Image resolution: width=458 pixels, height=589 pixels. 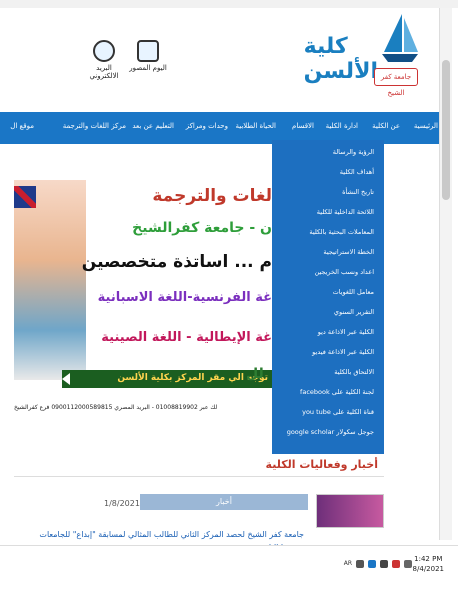 I want to click on system-clock: 1:42 PM 8/4/2021, so click(x=428, y=564).